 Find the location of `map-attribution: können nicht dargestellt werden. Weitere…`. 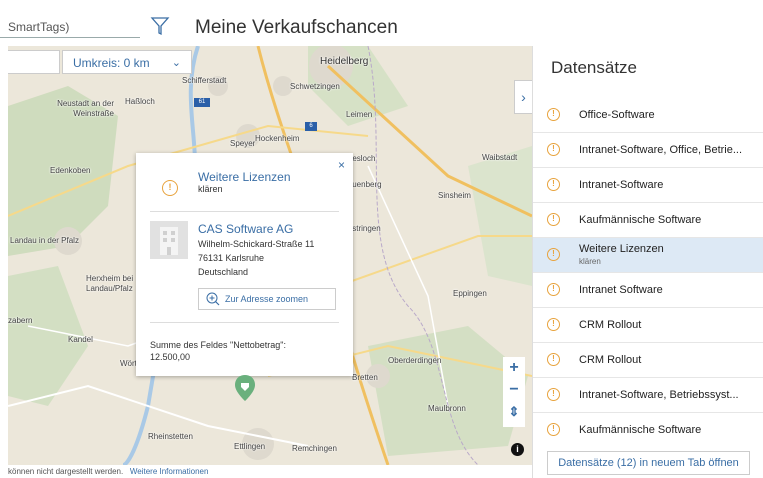

map-attribution: können nicht dargestellt werden. Weitere… is located at coordinates (108, 471).